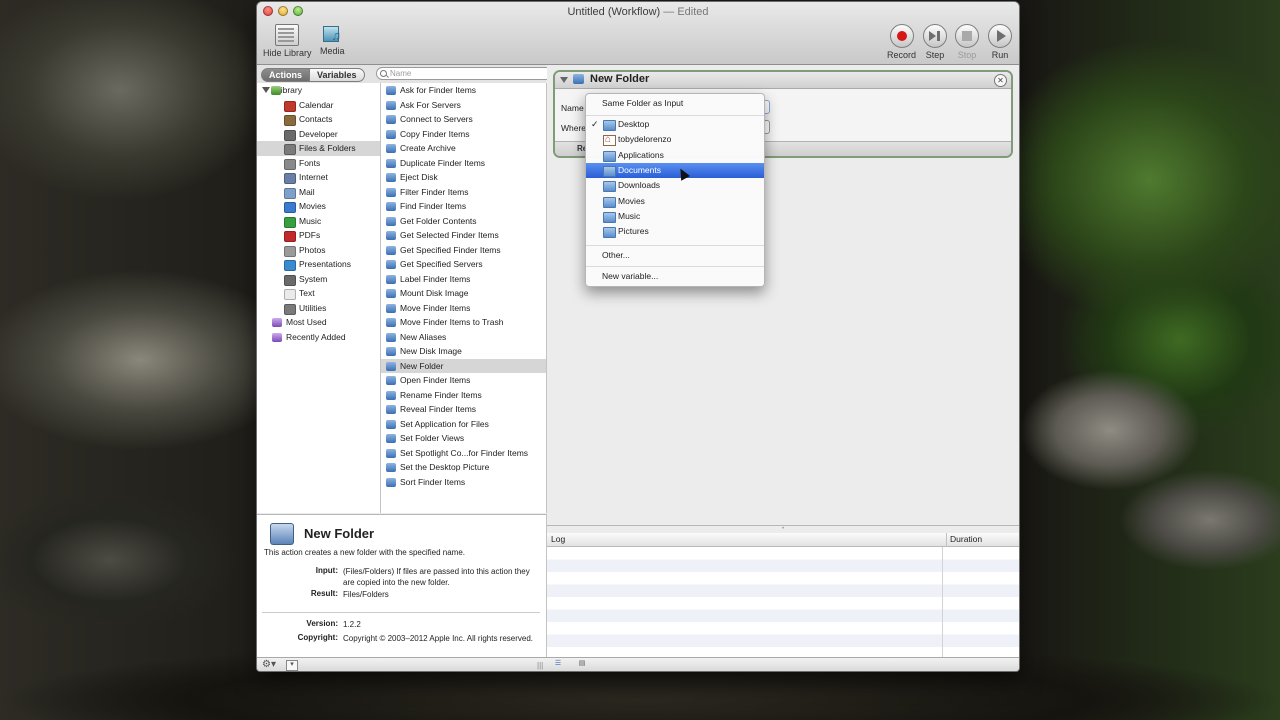 Image resolution: width=1280 pixels, height=720 pixels. I want to click on log-column-header: Log, so click(558, 539).